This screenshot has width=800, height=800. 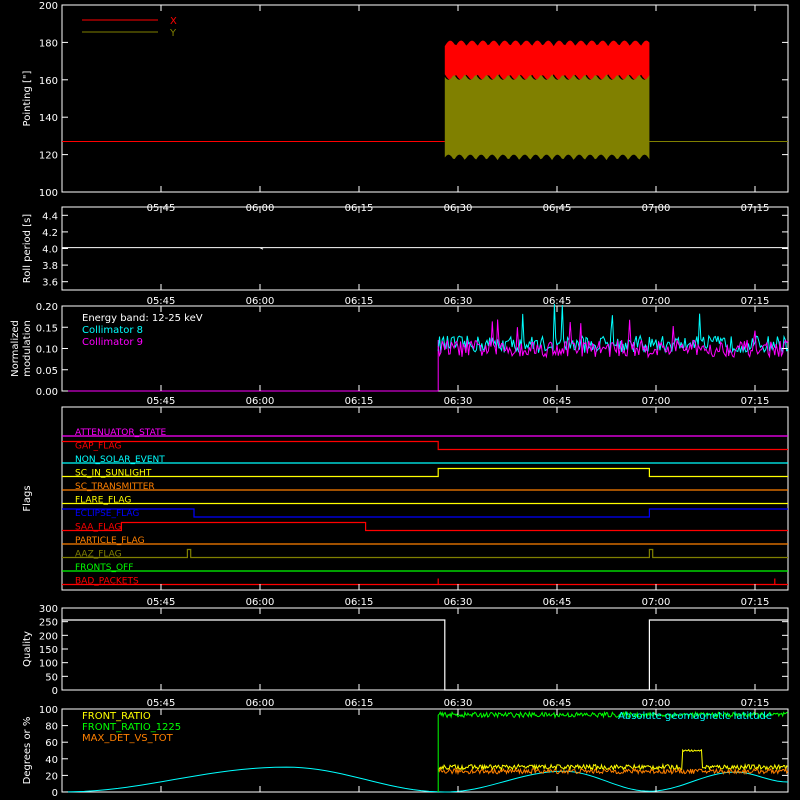 What do you see at coordinates (98, 447) in the screenshot?
I see `flag-gap-flag-label: GAP_FLAG` at bounding box center [98, 447].